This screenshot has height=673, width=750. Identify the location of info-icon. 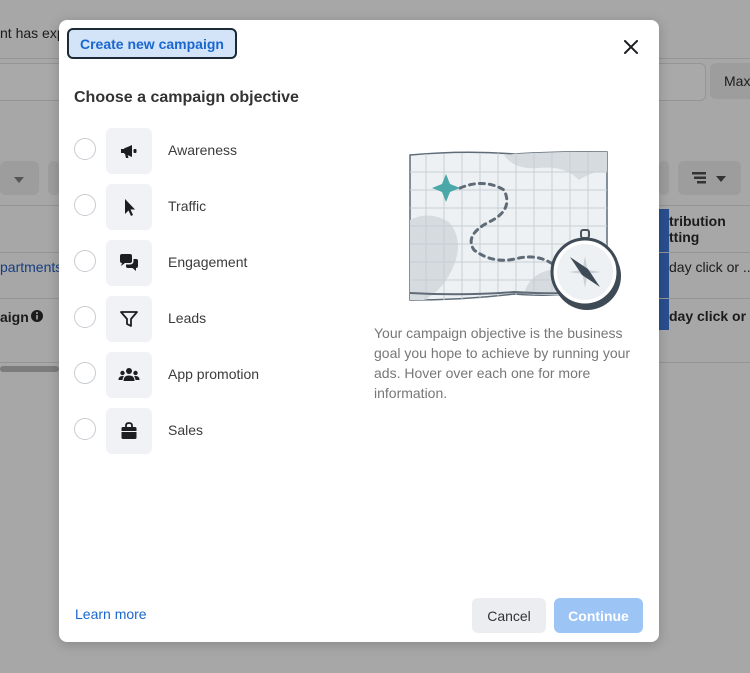
(37, 316).